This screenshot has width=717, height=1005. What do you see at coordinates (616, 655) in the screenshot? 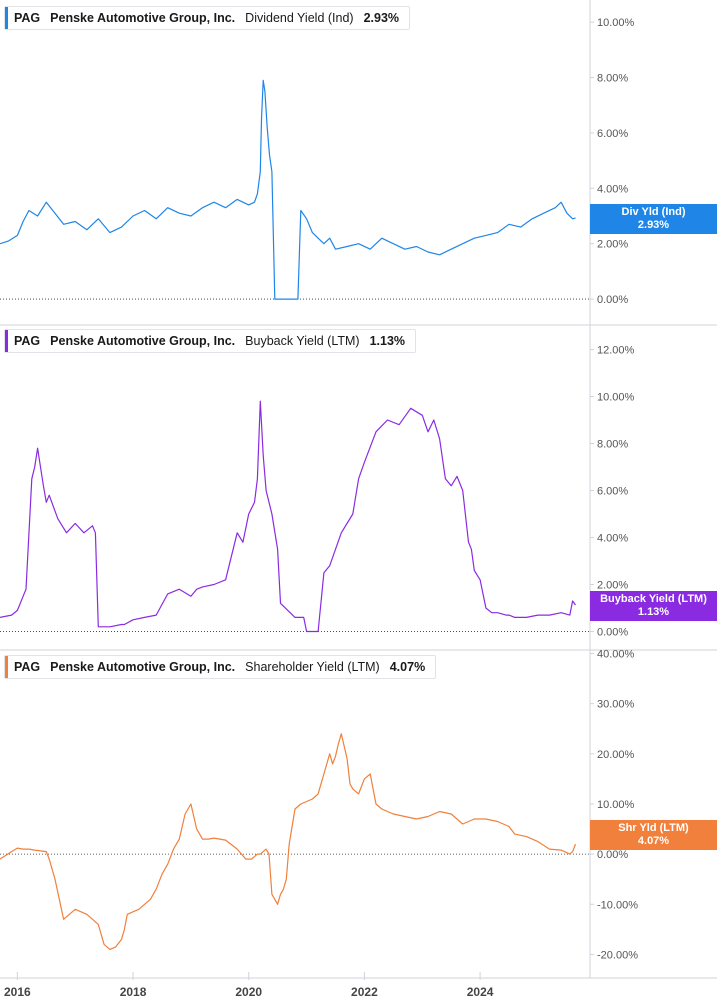
I see `y-tick-label: 40.00%` at bounding box center [616, 655].